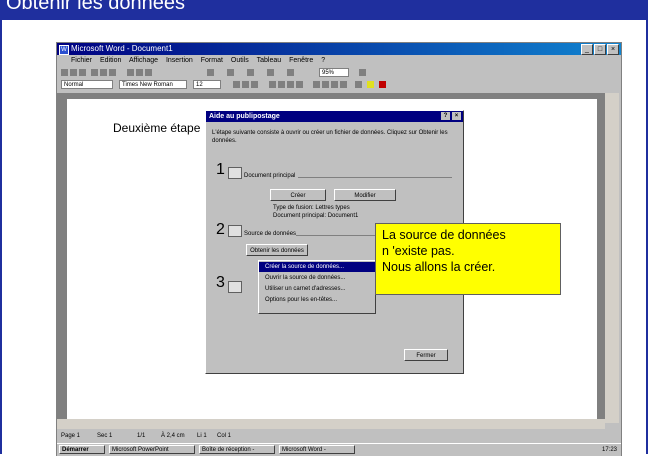 Image resolution: width=648 pixels, height=456 pixels. What do you see at coordinates (152, 449) in the screenshot?
I see `task-powerpoint: Microsoft PowerPoint` at bounding box center [152, 449].